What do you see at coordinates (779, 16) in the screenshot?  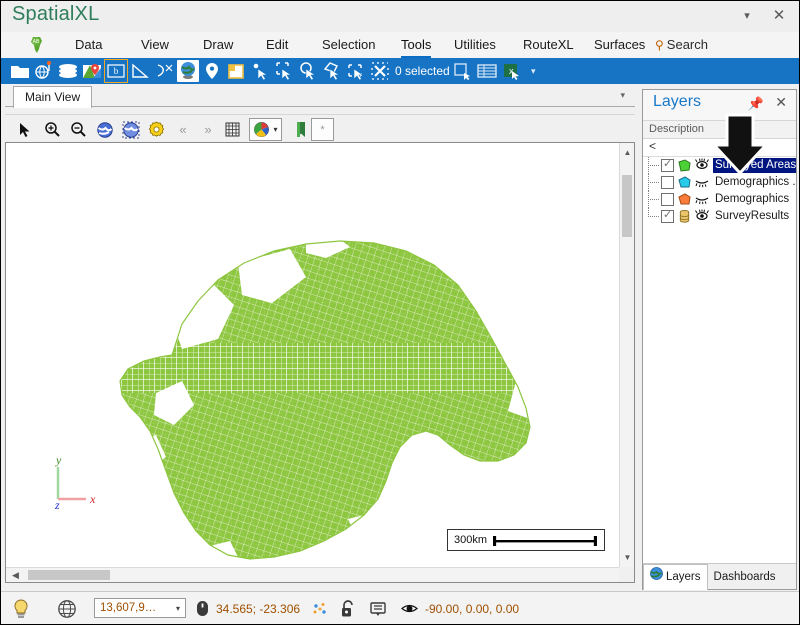 I see `close-window-button: ✕` at bounding box center [779, 16].